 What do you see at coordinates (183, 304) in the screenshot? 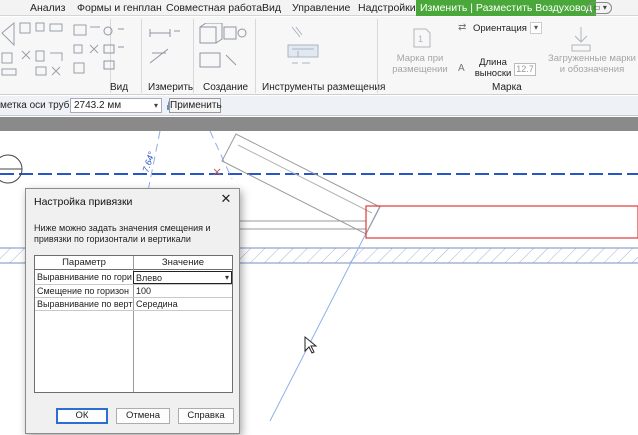
I see `vertical-alignment-value: Середина` at bounding box center [183, 304].